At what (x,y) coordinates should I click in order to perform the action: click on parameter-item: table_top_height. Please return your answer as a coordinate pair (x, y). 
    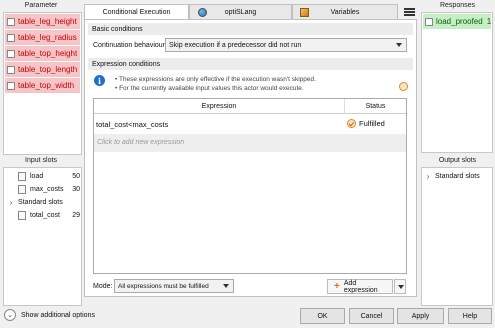
    Looking at the image, I should click on (42, 53).